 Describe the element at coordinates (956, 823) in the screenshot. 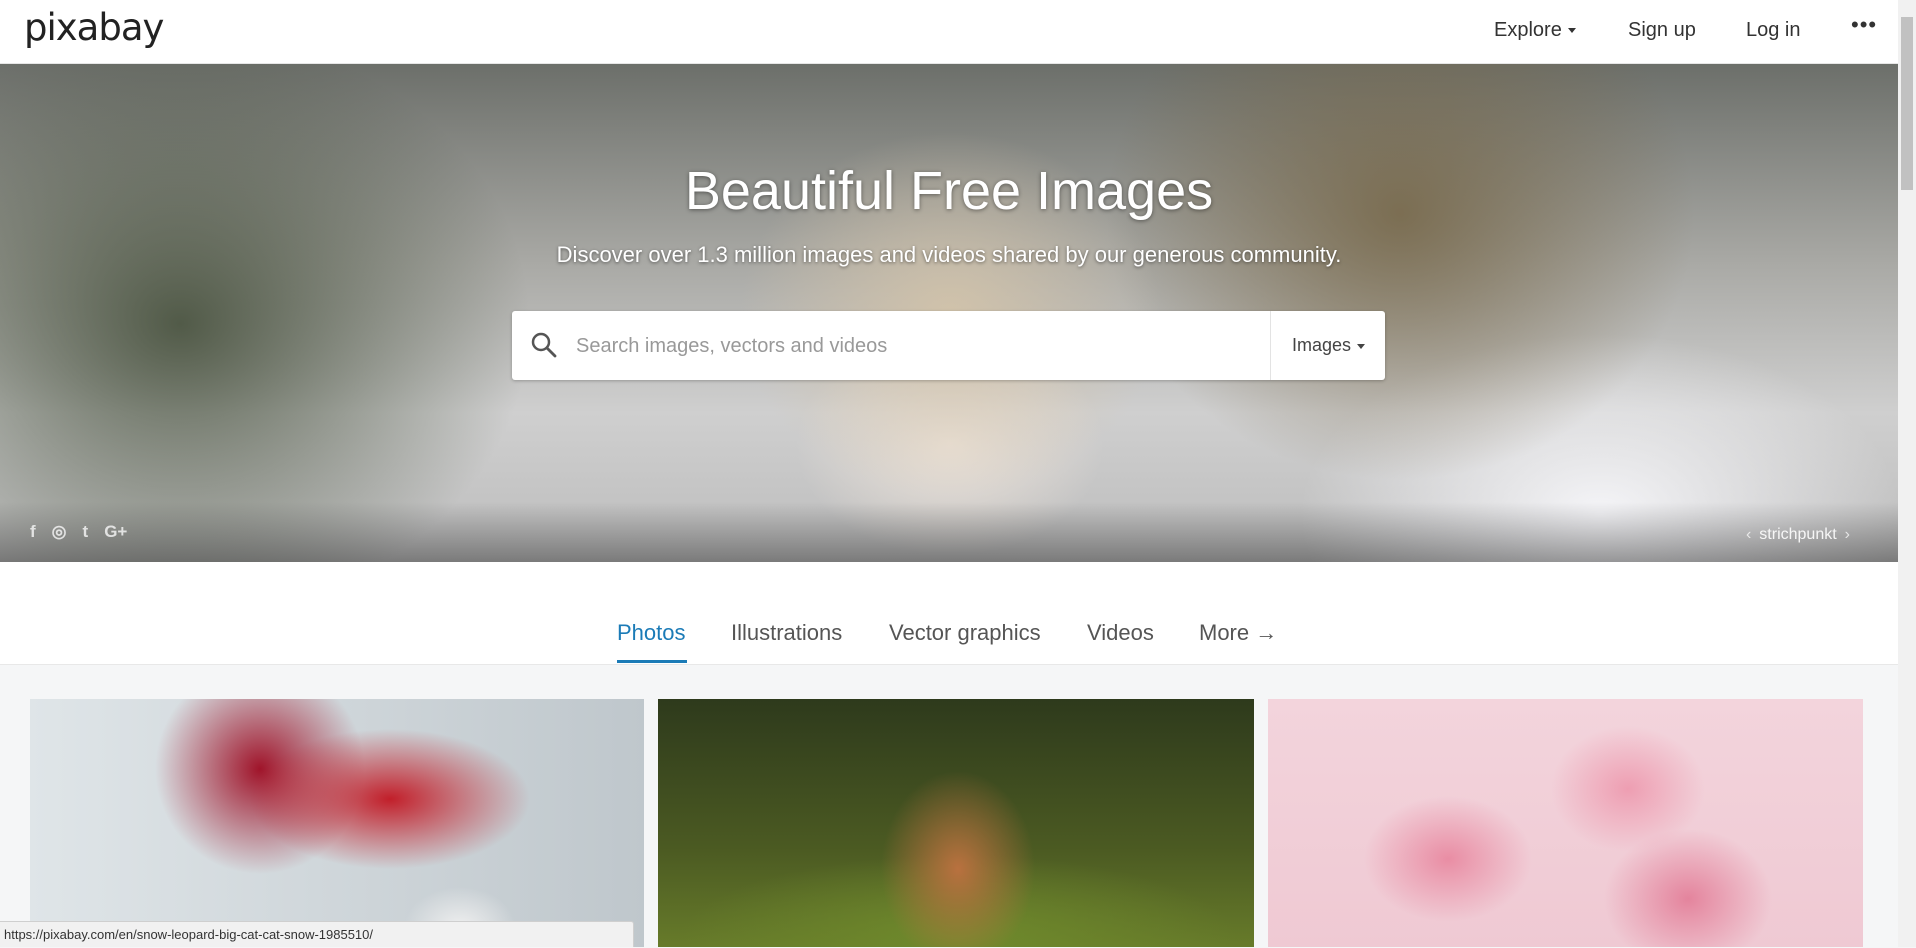

I see `gallery-image-fox` at that location.